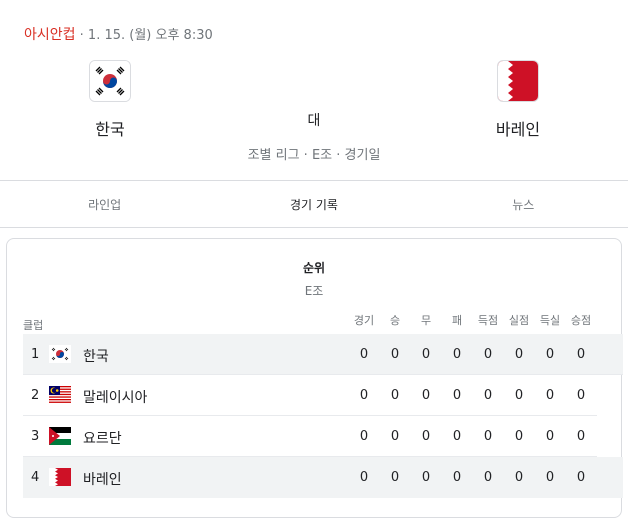  Describe the element at coordinates (102, 439) in the screenshot. I see `team-name: 요르단` at that location.